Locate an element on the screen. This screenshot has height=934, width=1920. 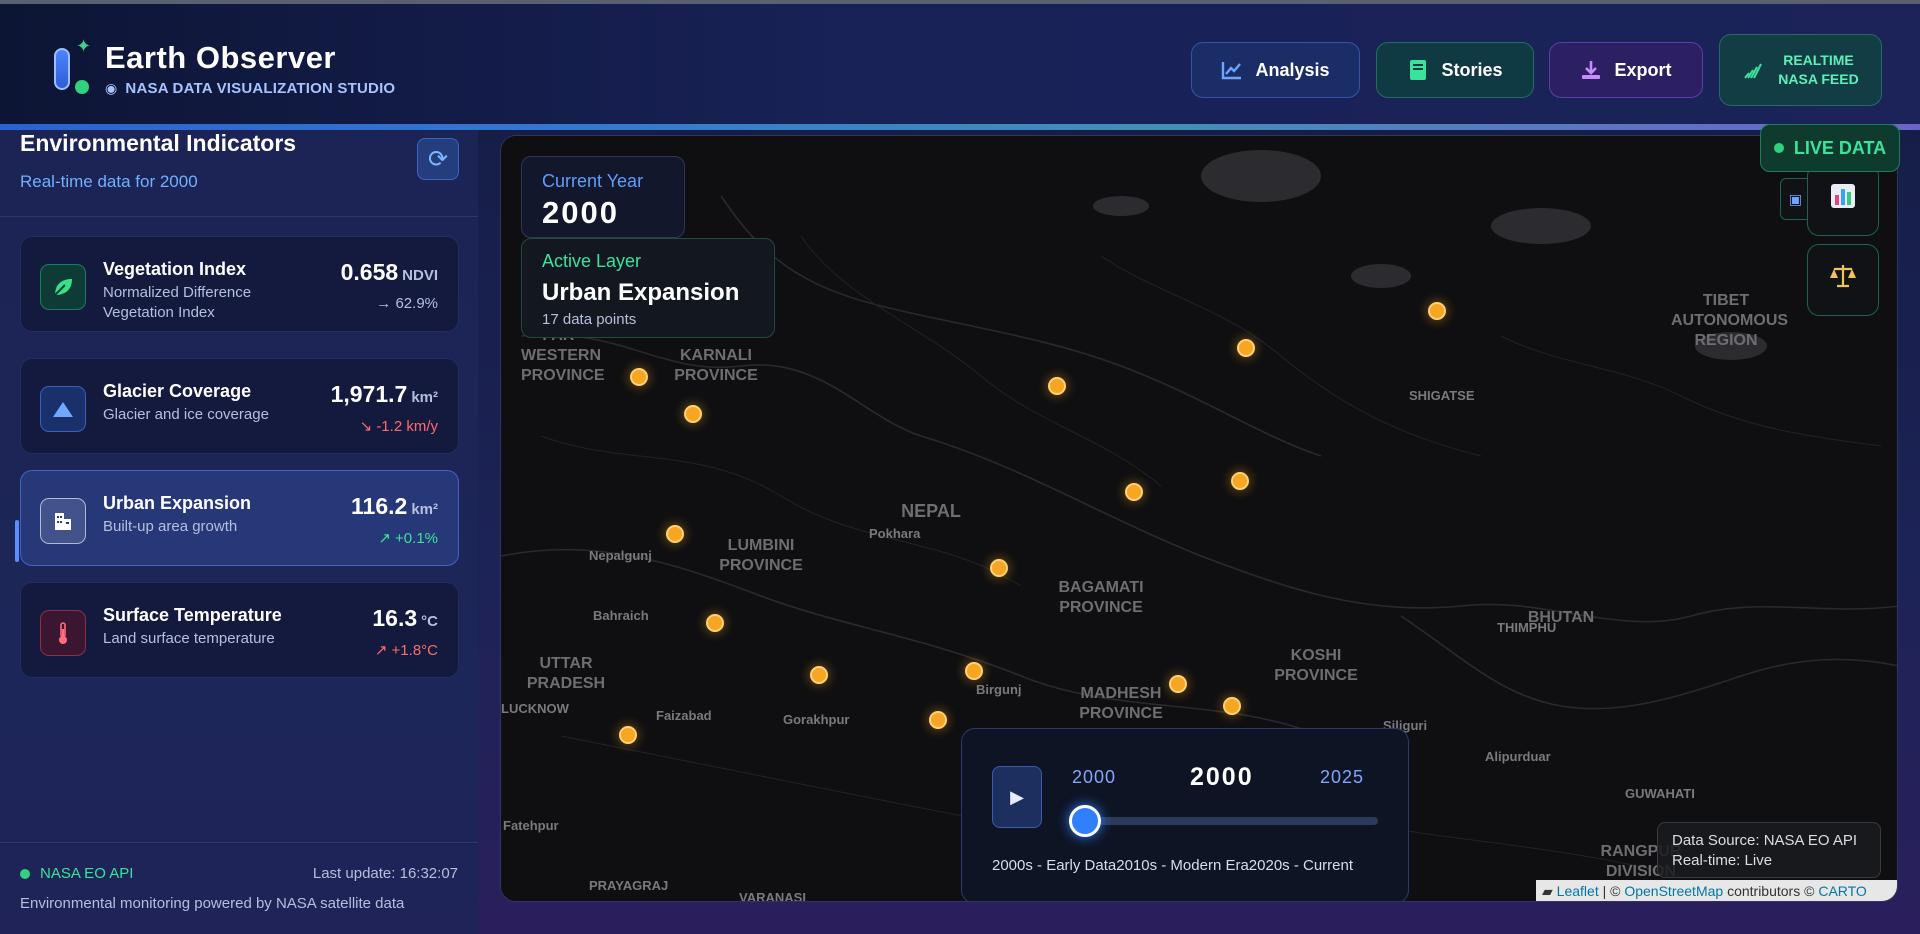
refresh-button: ⟳ is located at coordinates (438, 159).